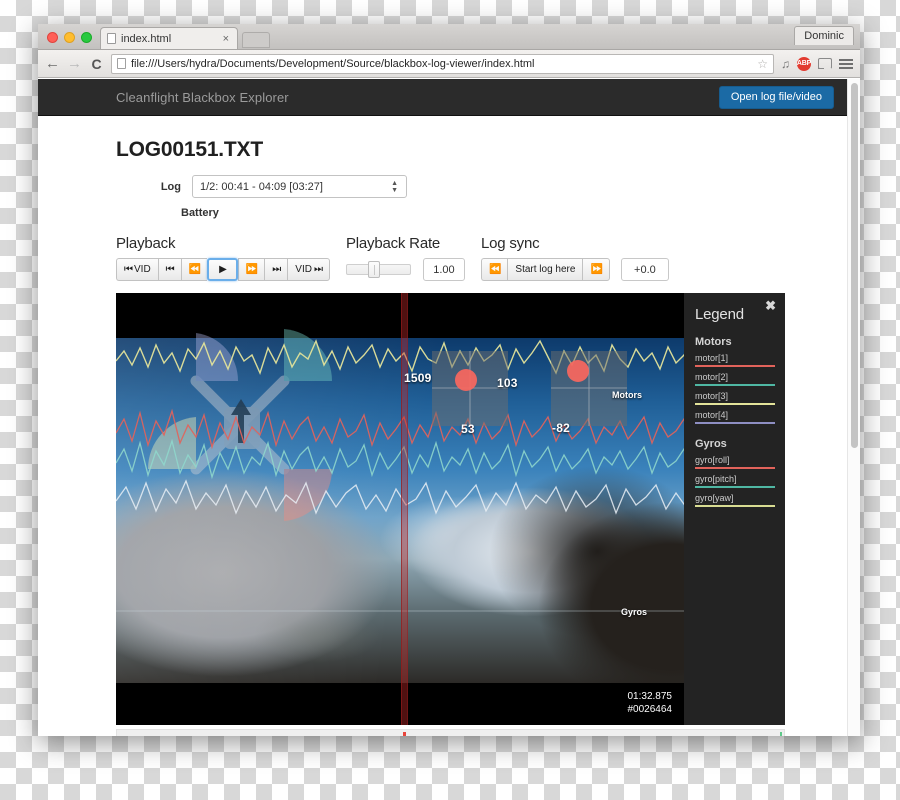 This screenshot has width=900, height=800. Describe the element at coordinates (475, 186) in the screenshot. I see `log-selector-row: Log 1/2: 00:41 - 04:09 [03:27] ▲ ▼` at that location.